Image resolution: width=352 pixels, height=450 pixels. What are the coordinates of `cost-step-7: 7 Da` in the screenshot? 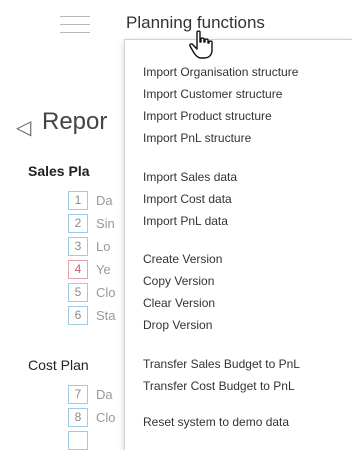 It's located at (90, 394).